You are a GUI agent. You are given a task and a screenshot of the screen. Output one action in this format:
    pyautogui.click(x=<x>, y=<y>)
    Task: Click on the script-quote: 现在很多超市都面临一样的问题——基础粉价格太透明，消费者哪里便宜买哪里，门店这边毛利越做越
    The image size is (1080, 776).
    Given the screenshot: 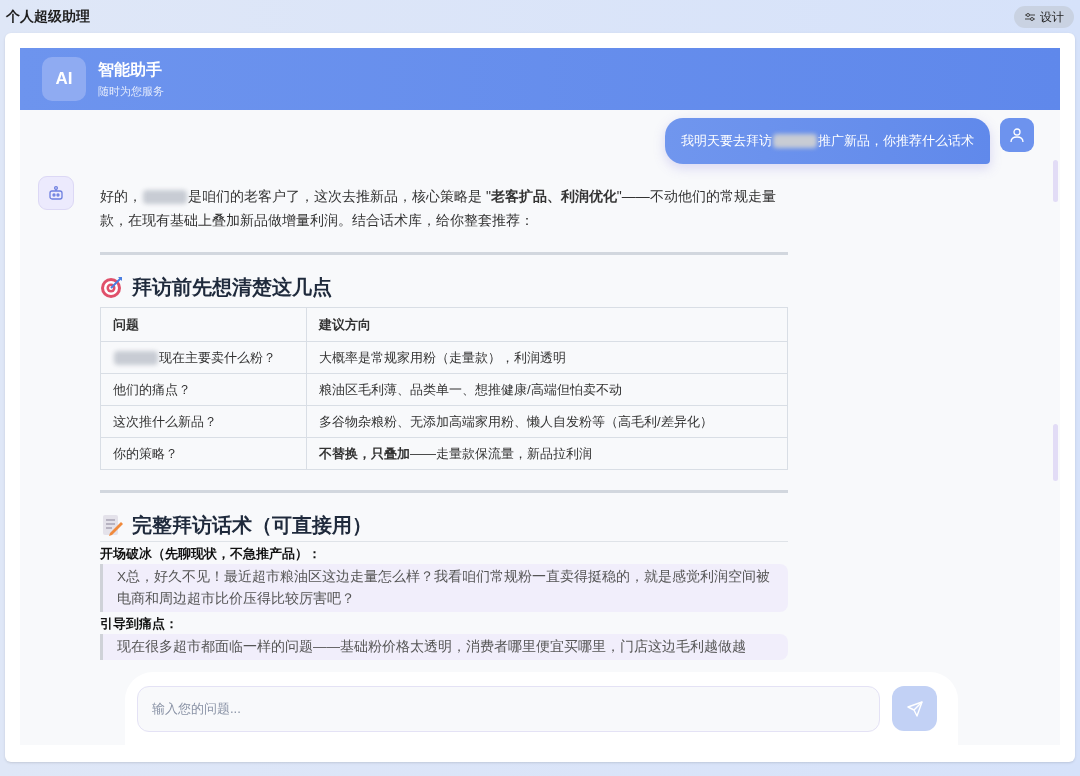 What is the action you would take?
    pyautogui.click(x=444, y=647)
    